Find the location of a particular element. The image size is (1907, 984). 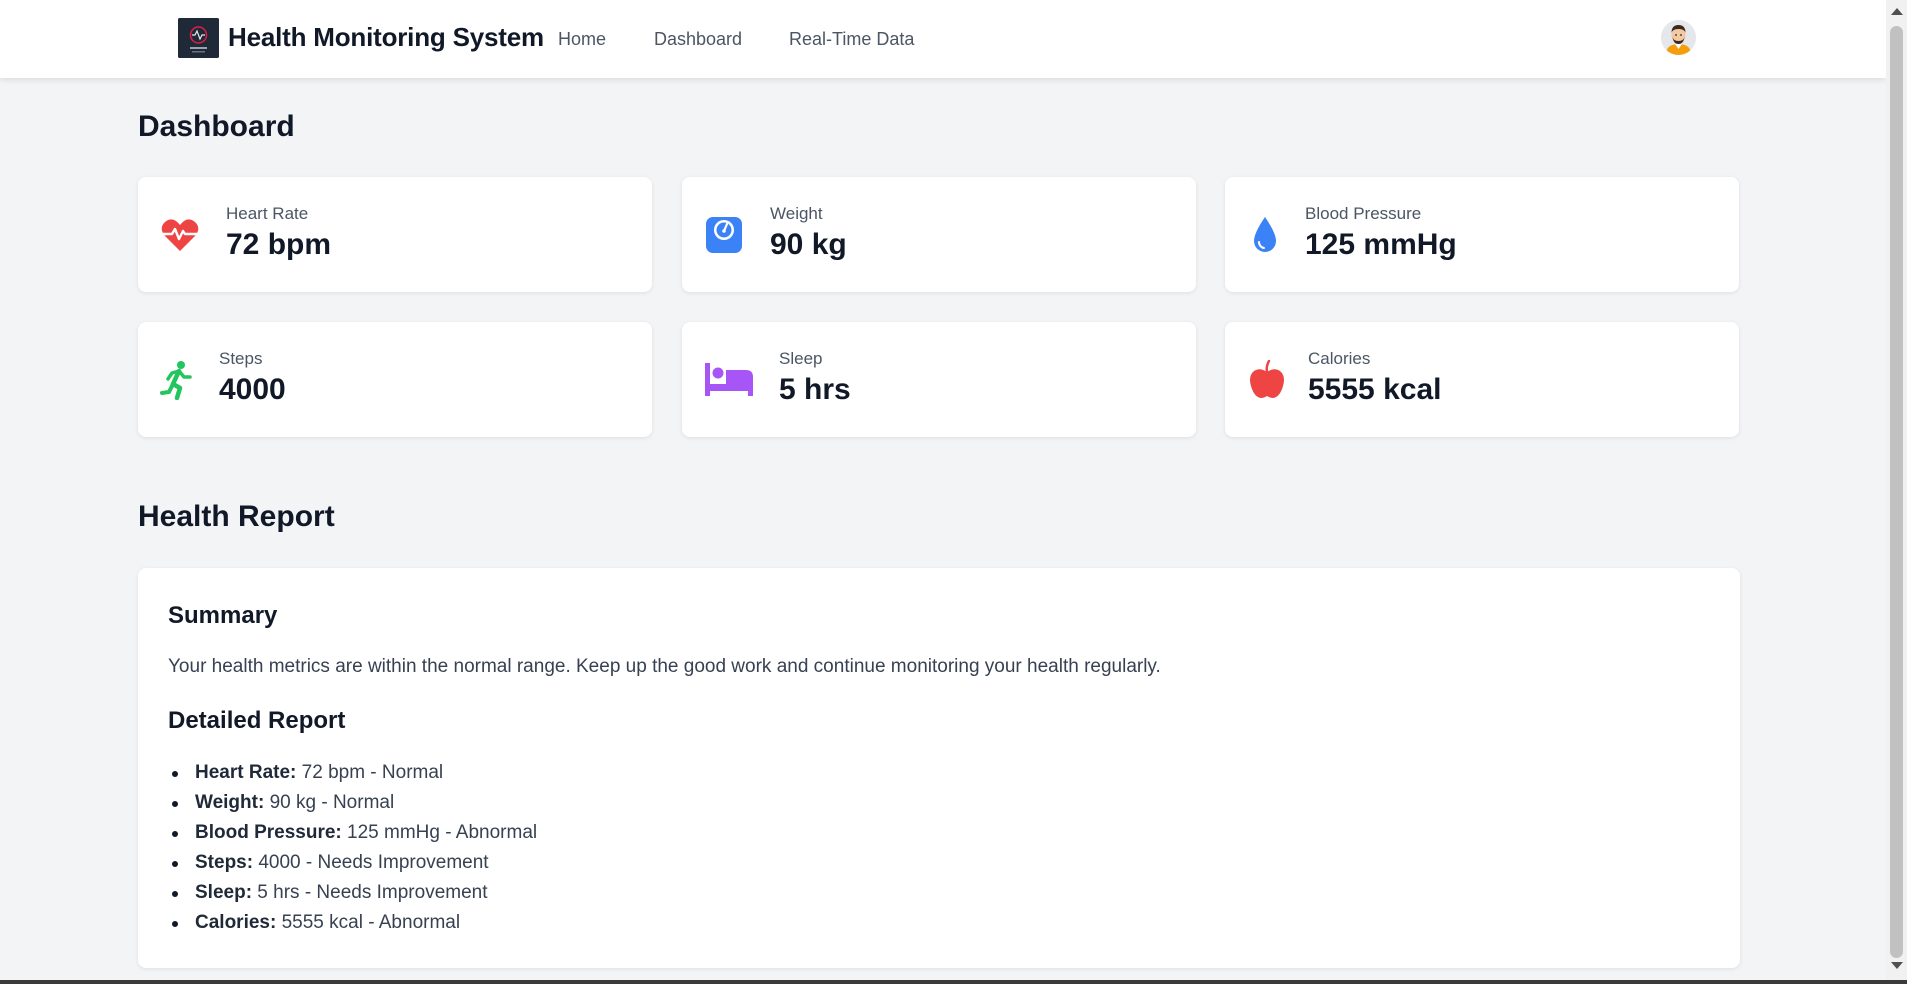

weight-card: Weight 90 kg is located at coordinates (939, 234).